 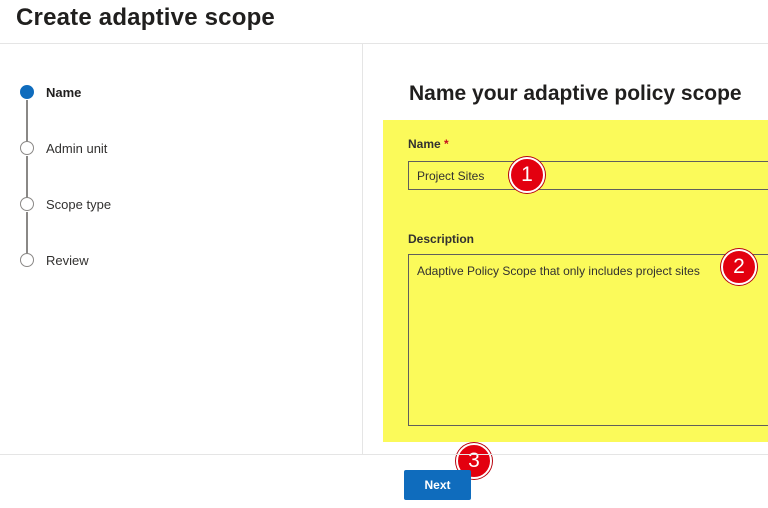 What do you see at coordinates (27, 92) in the screenshot?
I see `step-current-icon` at bounding box center [27, 92].